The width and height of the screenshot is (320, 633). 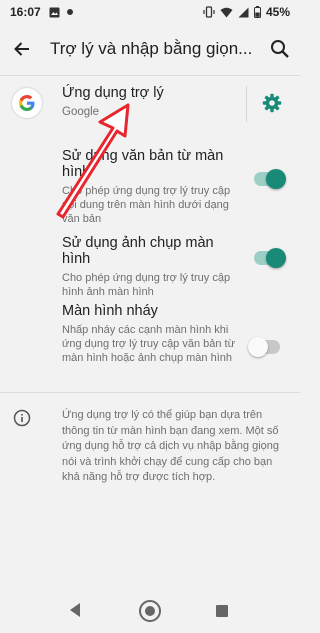 I want to click on search-button, so click(x=280, y=49).